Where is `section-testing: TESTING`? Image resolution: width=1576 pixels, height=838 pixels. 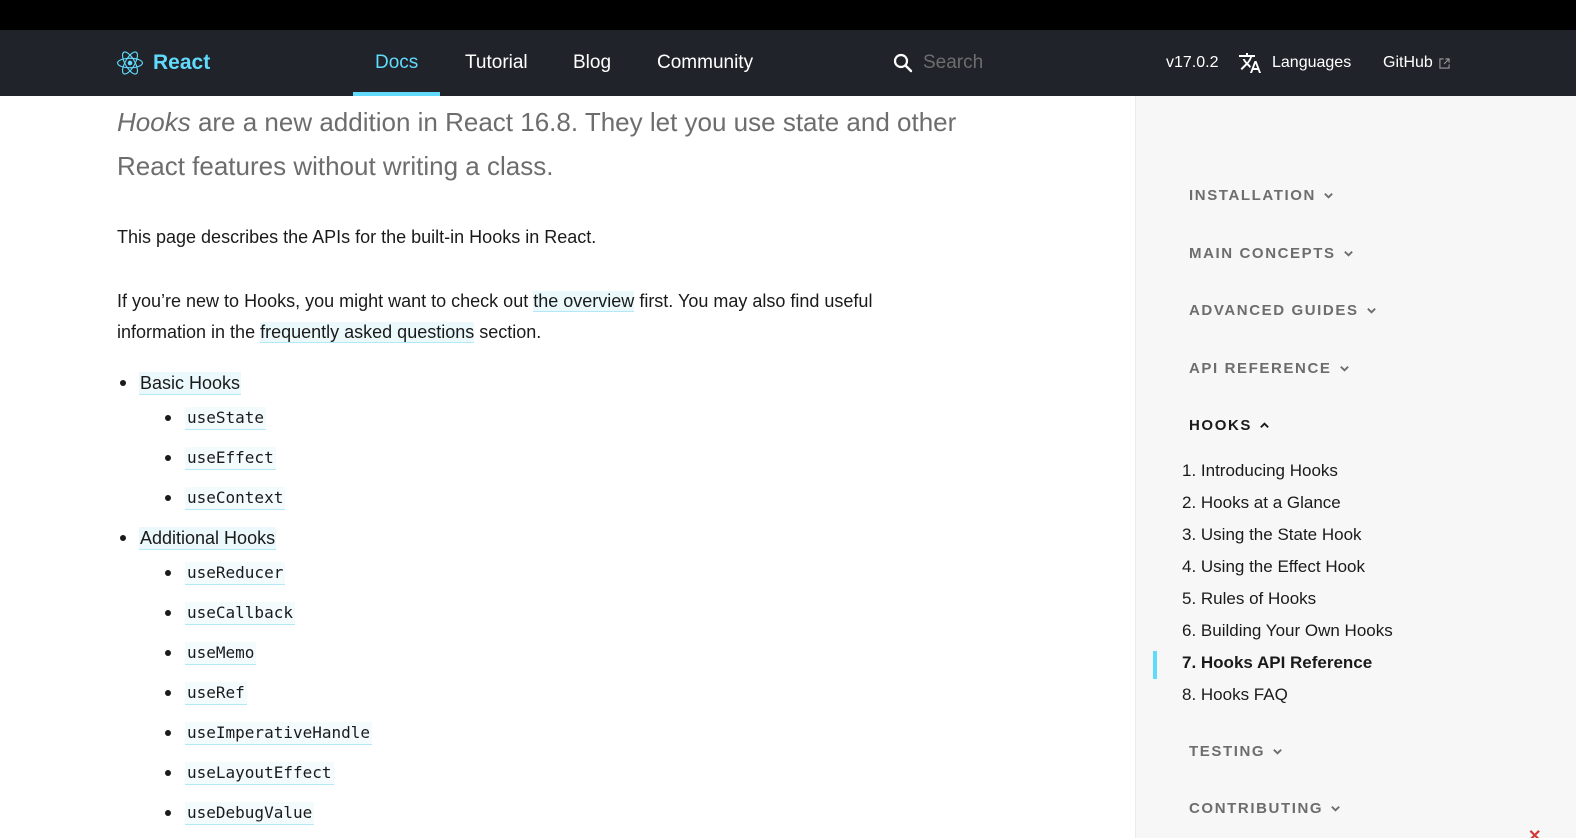
section-testing: TESTING is located at coordinates (1236, 751).